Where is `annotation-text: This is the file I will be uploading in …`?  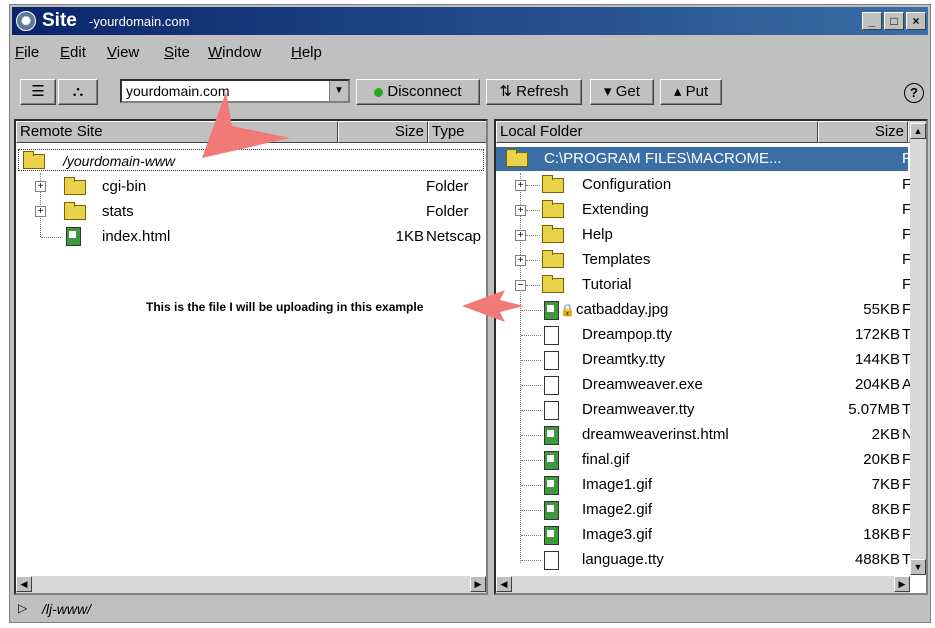 annotation-text: This is the file I will be uploading in … is located at coordinates (285, 307).